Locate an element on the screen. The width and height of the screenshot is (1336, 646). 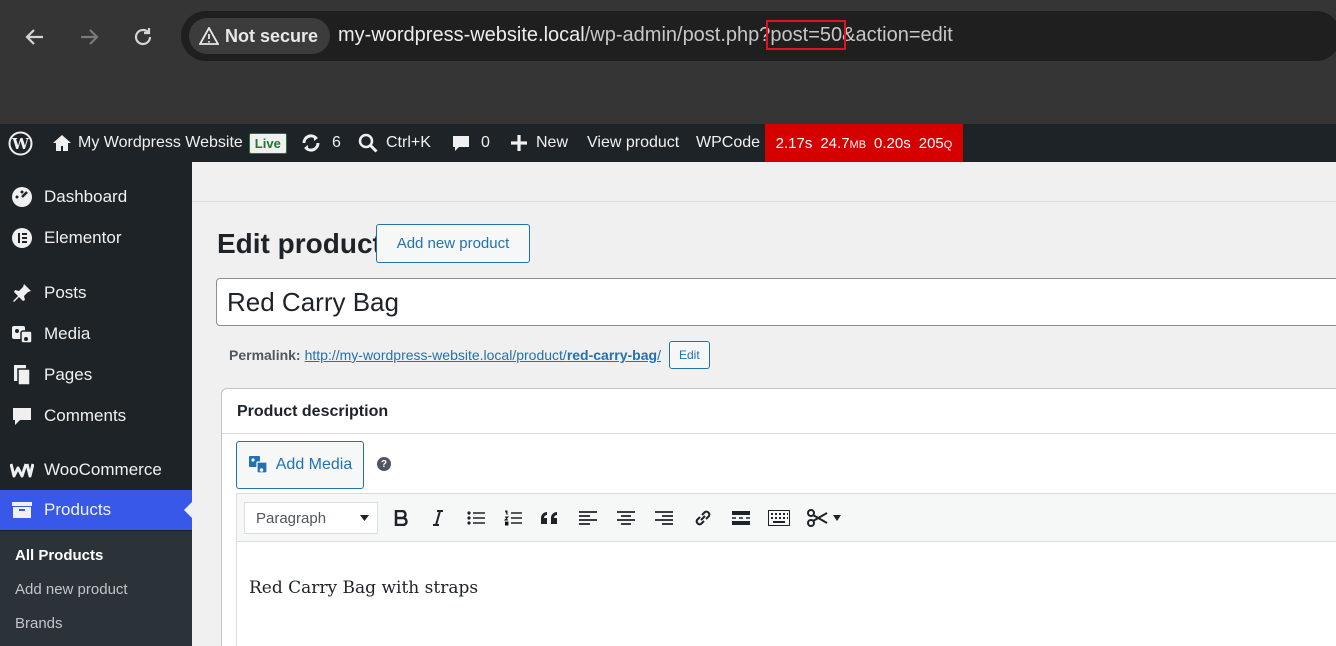
italic-button is located at coordinates (438, 518).